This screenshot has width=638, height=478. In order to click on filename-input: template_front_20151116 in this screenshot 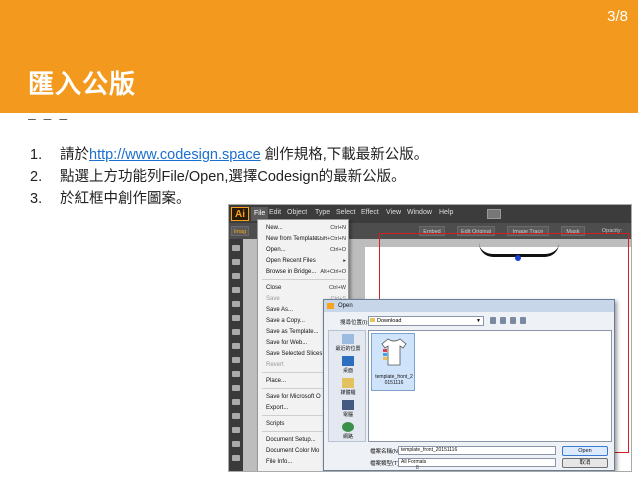, I will do `click(477, 450)`.